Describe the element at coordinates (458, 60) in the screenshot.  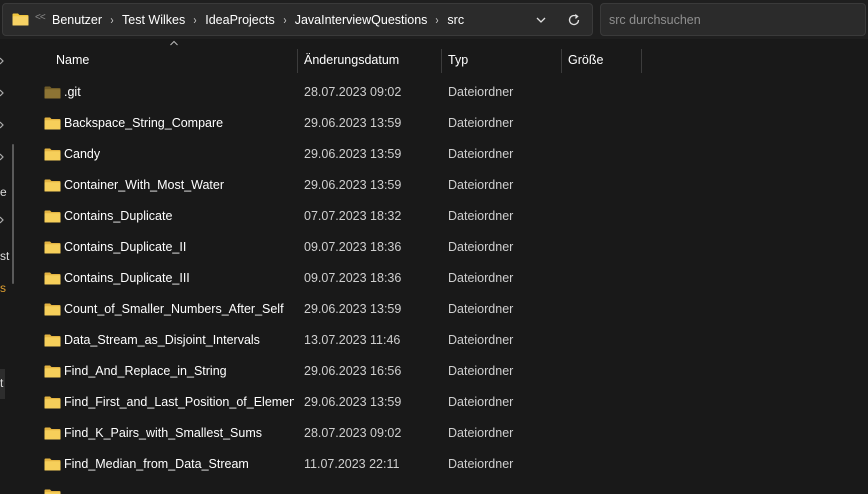
I see `column-header-type: Typ` at that location.